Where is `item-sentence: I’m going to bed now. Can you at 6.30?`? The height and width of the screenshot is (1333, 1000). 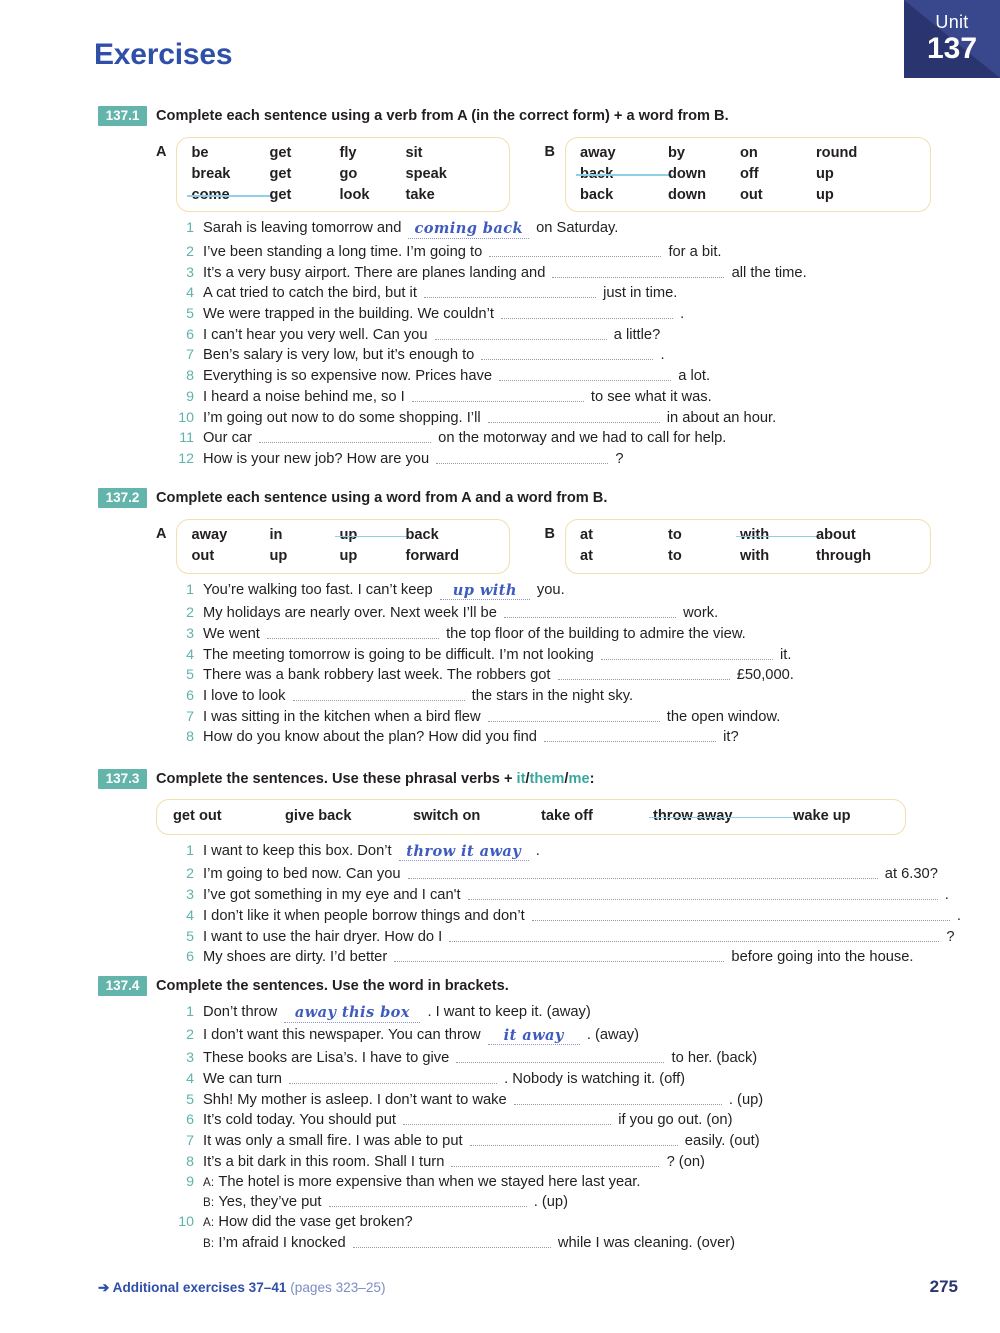
item-sentence: I’m going to bed now. Can you at 6.30? is located at coordinates (580, 874).